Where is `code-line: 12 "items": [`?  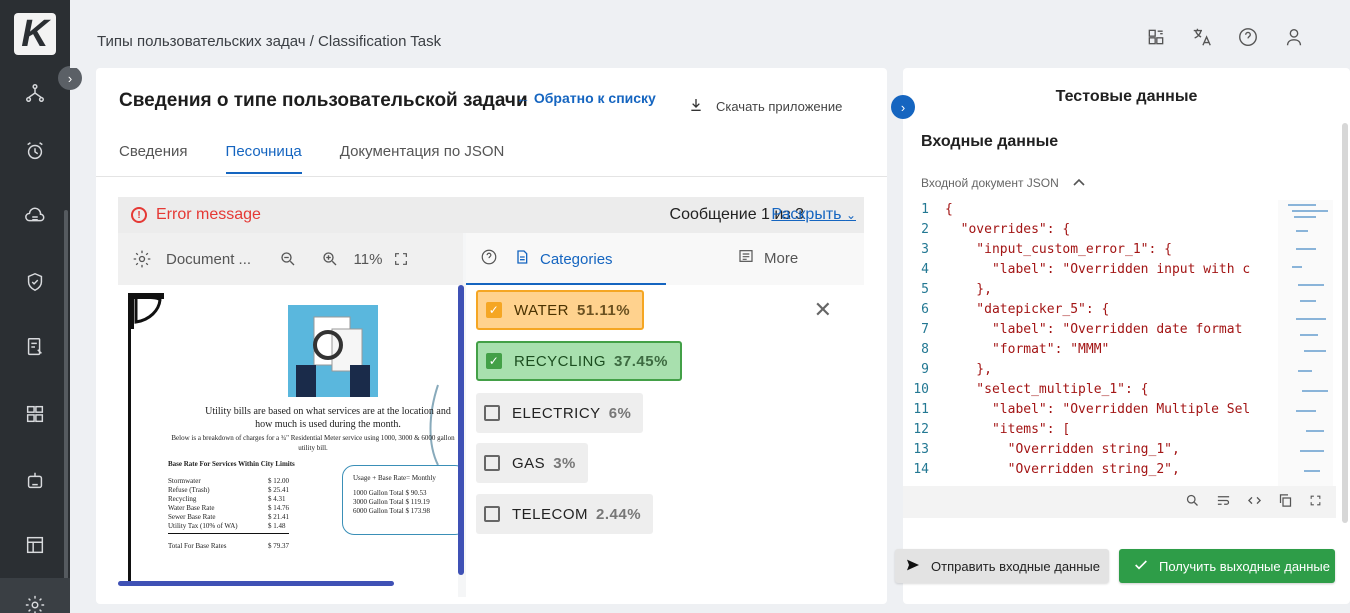
code-line: 12 "items": [ is located at coordinates (1076, 430).